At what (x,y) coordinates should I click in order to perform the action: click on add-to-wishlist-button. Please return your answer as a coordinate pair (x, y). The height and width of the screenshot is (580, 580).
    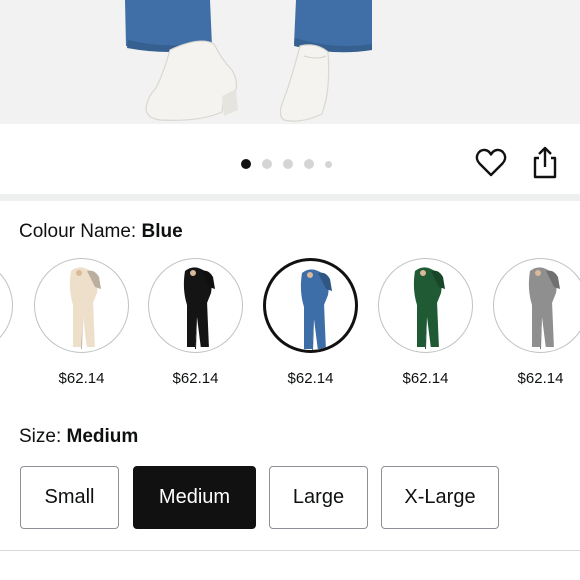
    Looking at the image, I should click on (491, 163).